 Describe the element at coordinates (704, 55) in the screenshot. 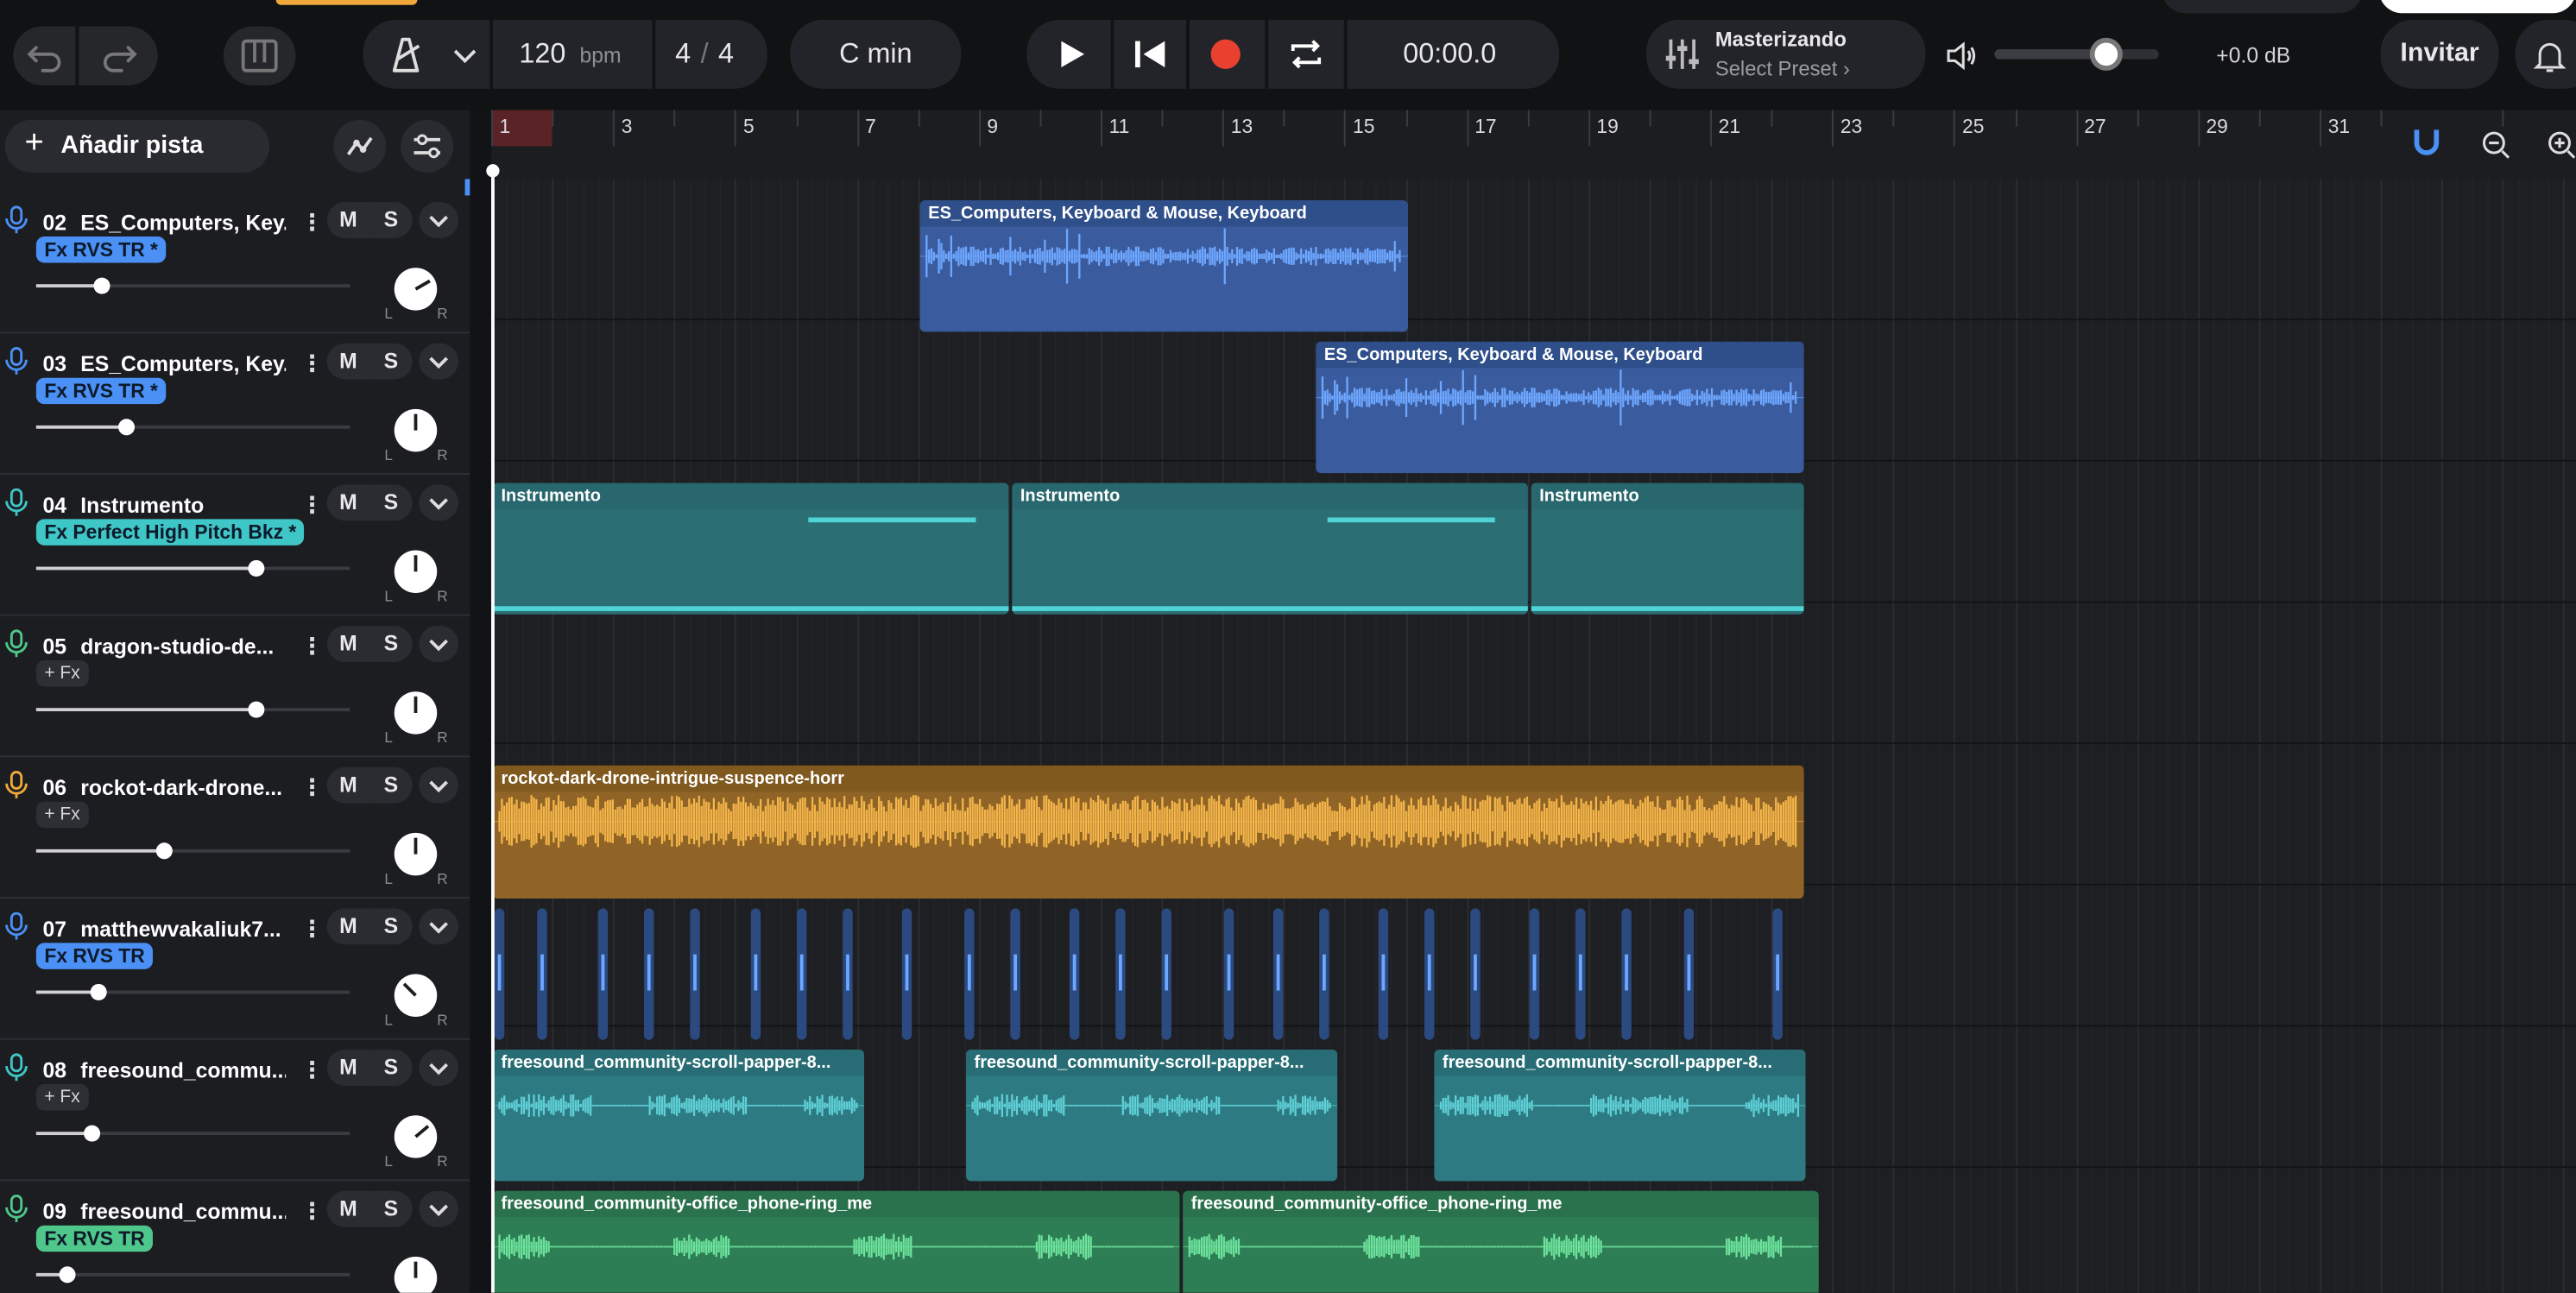

I see `time-signature: 4 / 4` at that location.